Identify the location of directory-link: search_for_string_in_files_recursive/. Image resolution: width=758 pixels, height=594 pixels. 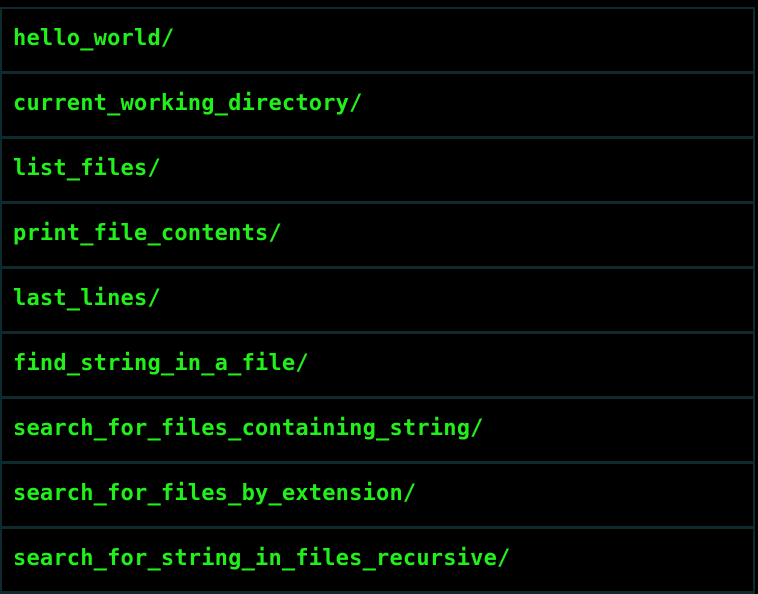
(261, 558).